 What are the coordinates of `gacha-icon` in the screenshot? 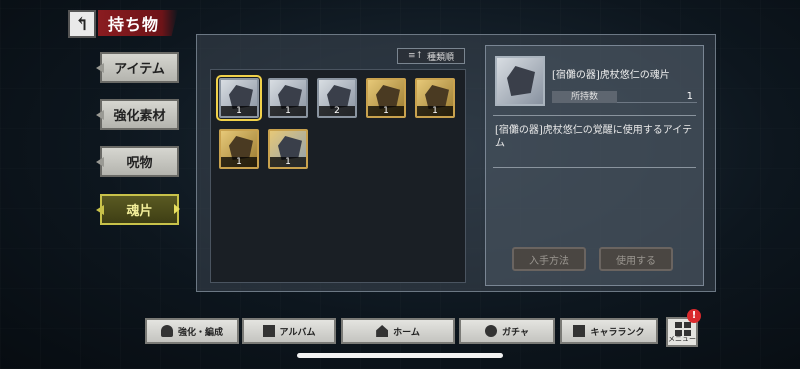 It's located at (491, 331).